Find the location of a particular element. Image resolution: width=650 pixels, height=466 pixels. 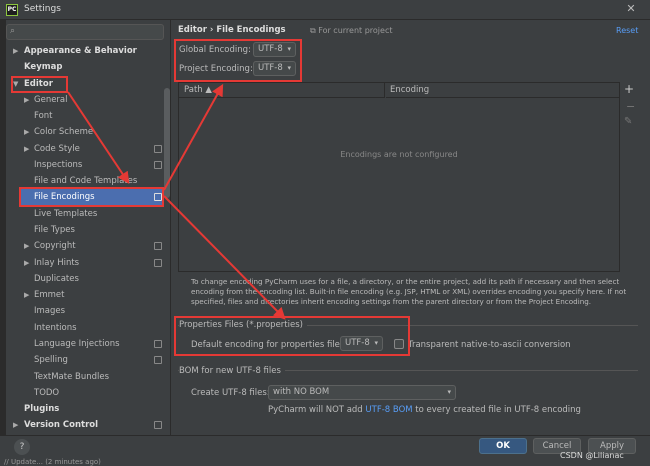

arrow-editor-to-encodings is located at coordinates (98, 137).